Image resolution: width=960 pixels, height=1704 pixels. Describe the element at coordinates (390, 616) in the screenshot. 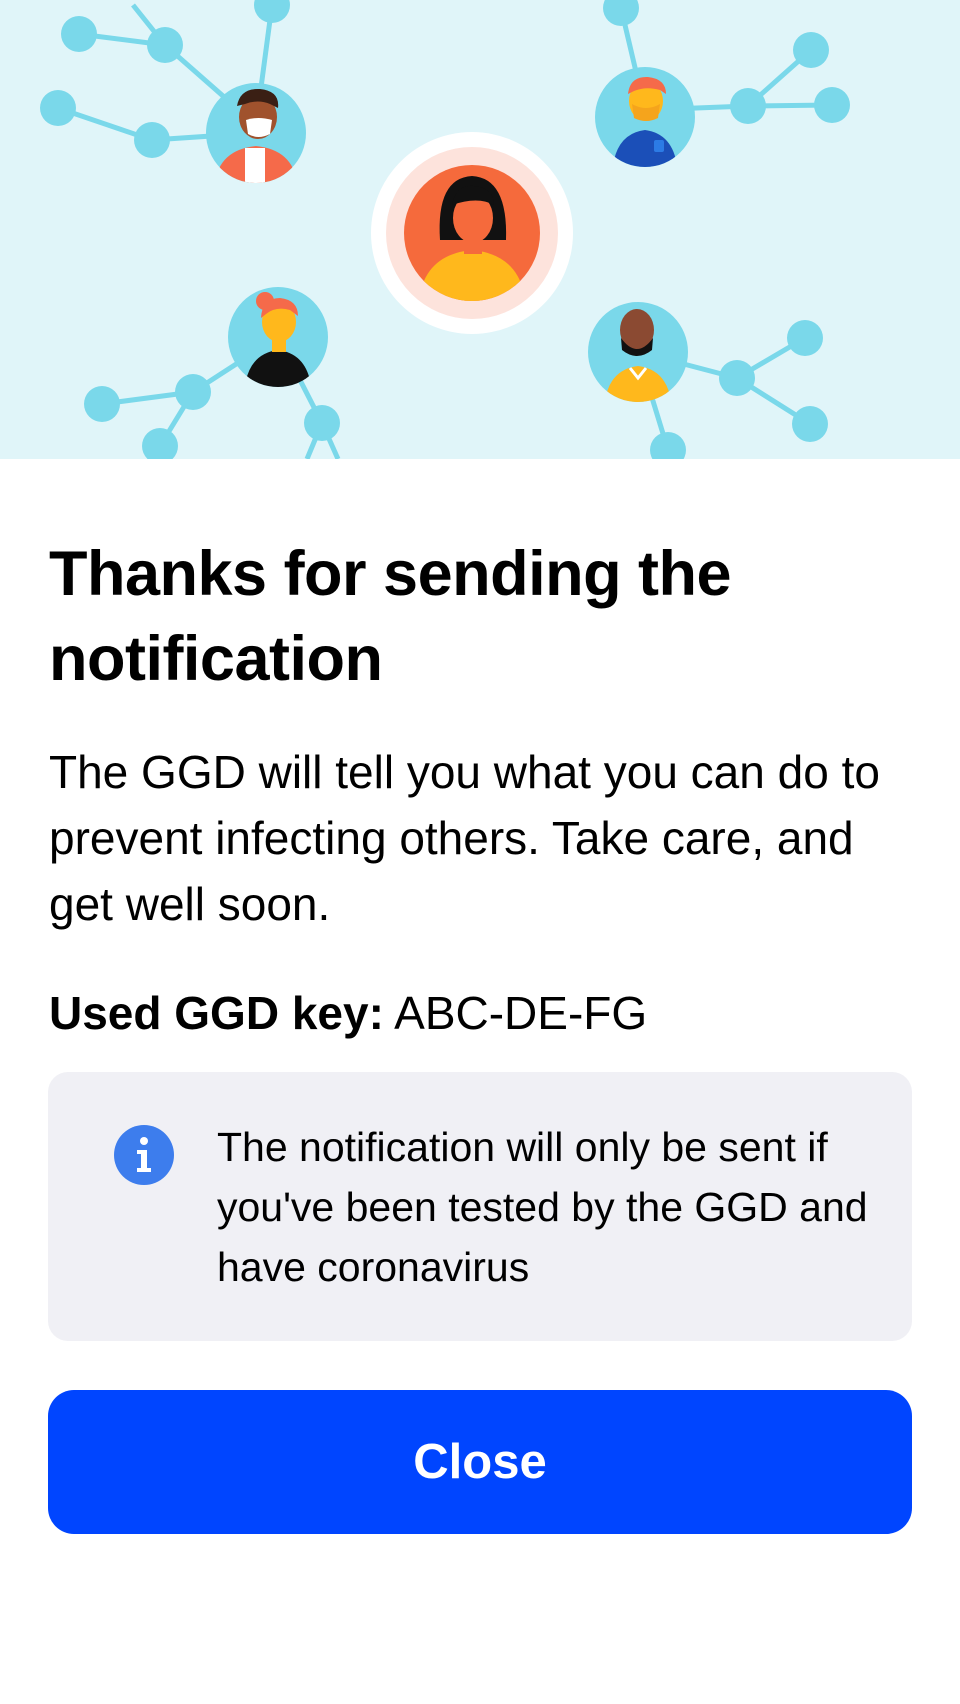

I see `page-title: Thanks for sending the notification` at that location.